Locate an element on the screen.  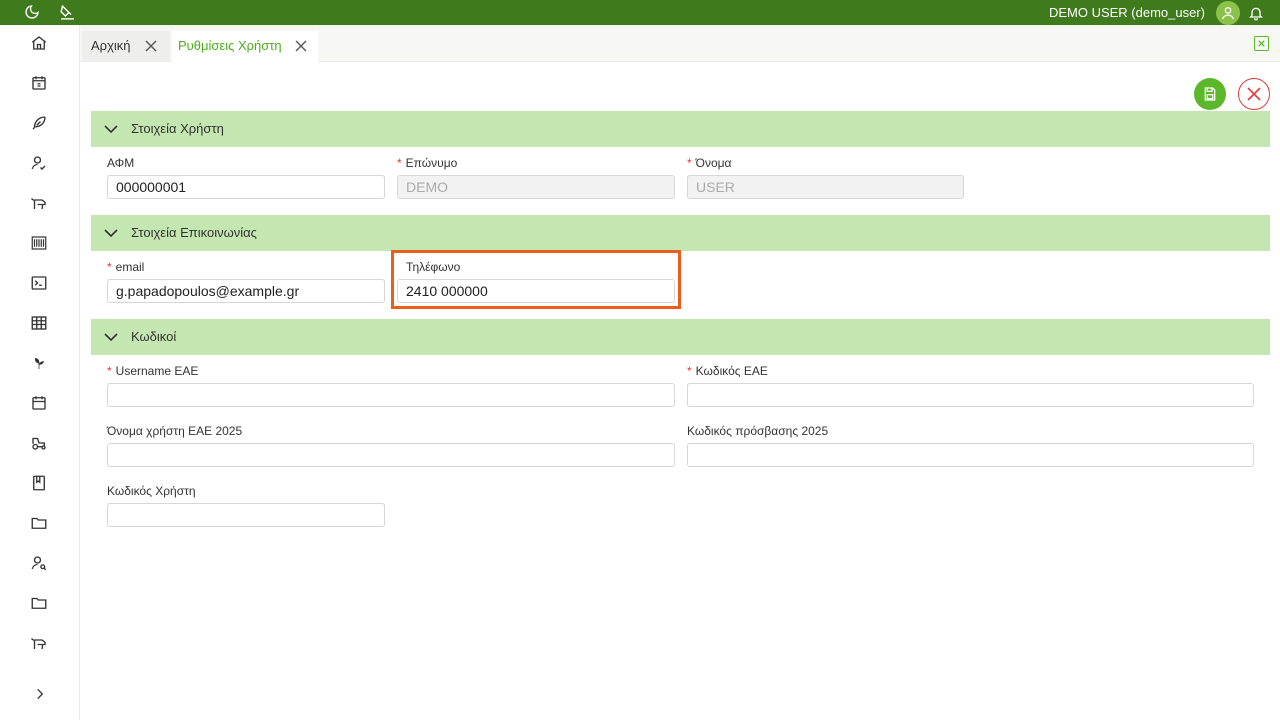
email-label: * email is located at coordinates (126, 267).